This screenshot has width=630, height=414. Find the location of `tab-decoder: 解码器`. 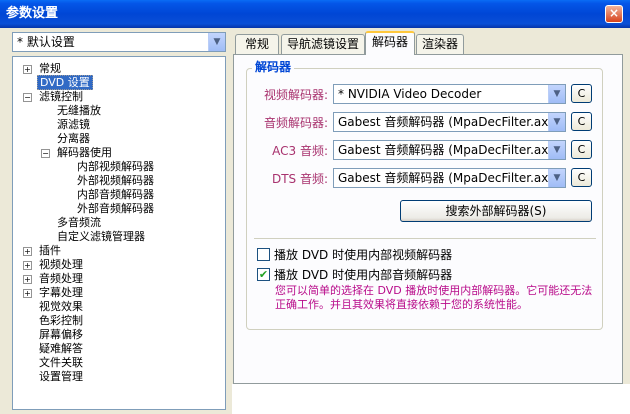

tab-decoder: 解码器 is located at coordinates (390, 43).